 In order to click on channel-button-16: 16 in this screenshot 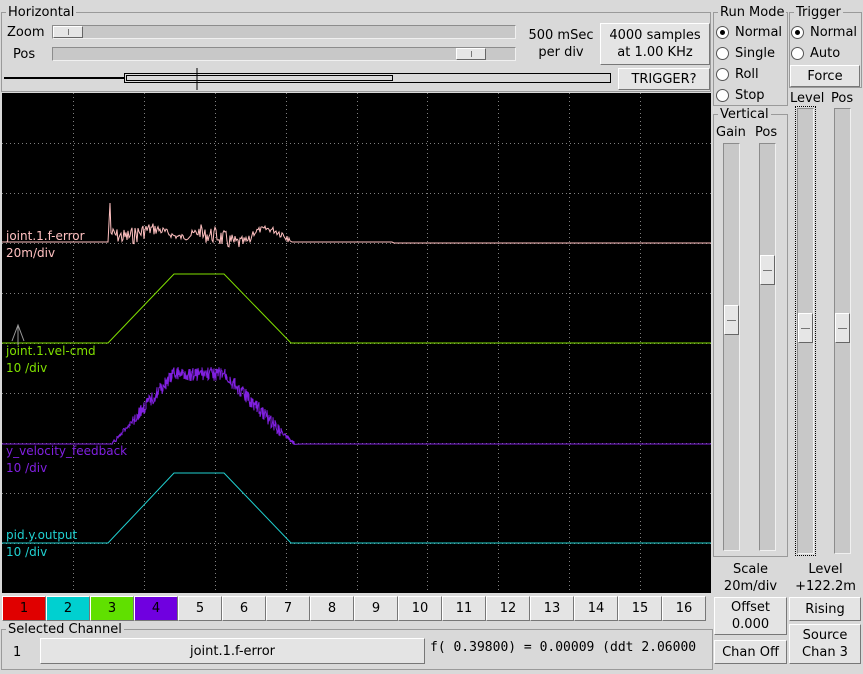, I will do `click(684, 608)`.